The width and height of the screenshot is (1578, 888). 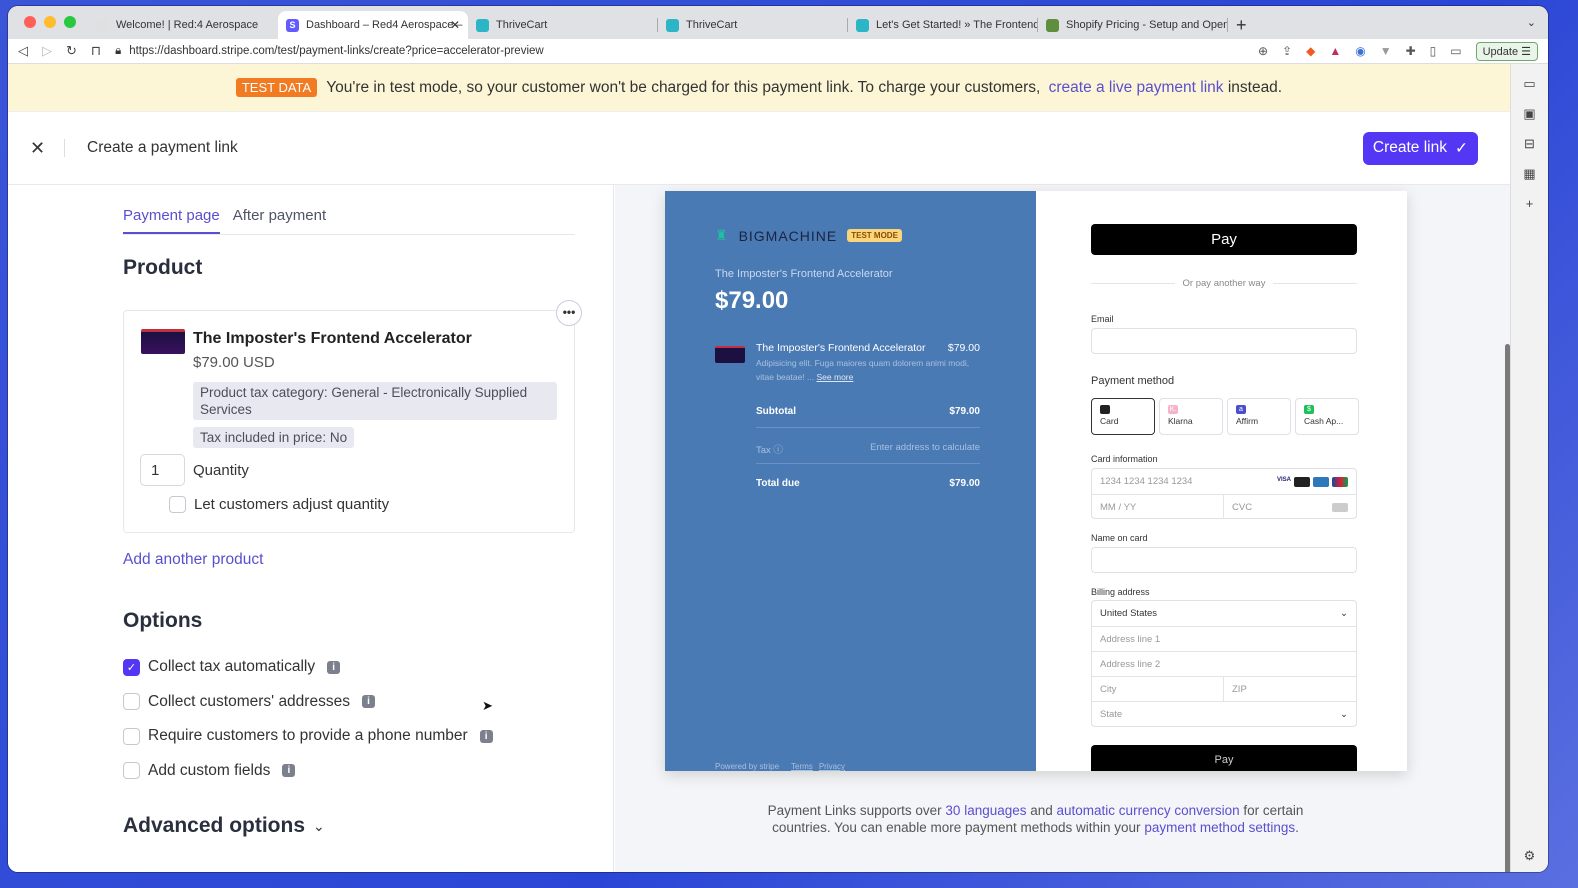 What do you see at coordinates (1224, 713) in the screenshot?
I see `state-select: State ⌄` at bounding box center [1224, 713].